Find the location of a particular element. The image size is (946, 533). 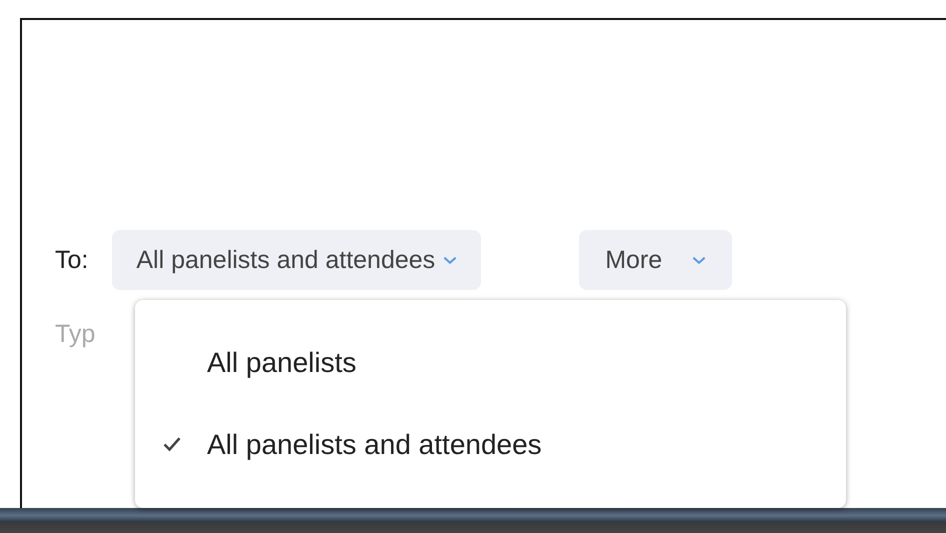

more-button: More is located at coordinates (655, 260).